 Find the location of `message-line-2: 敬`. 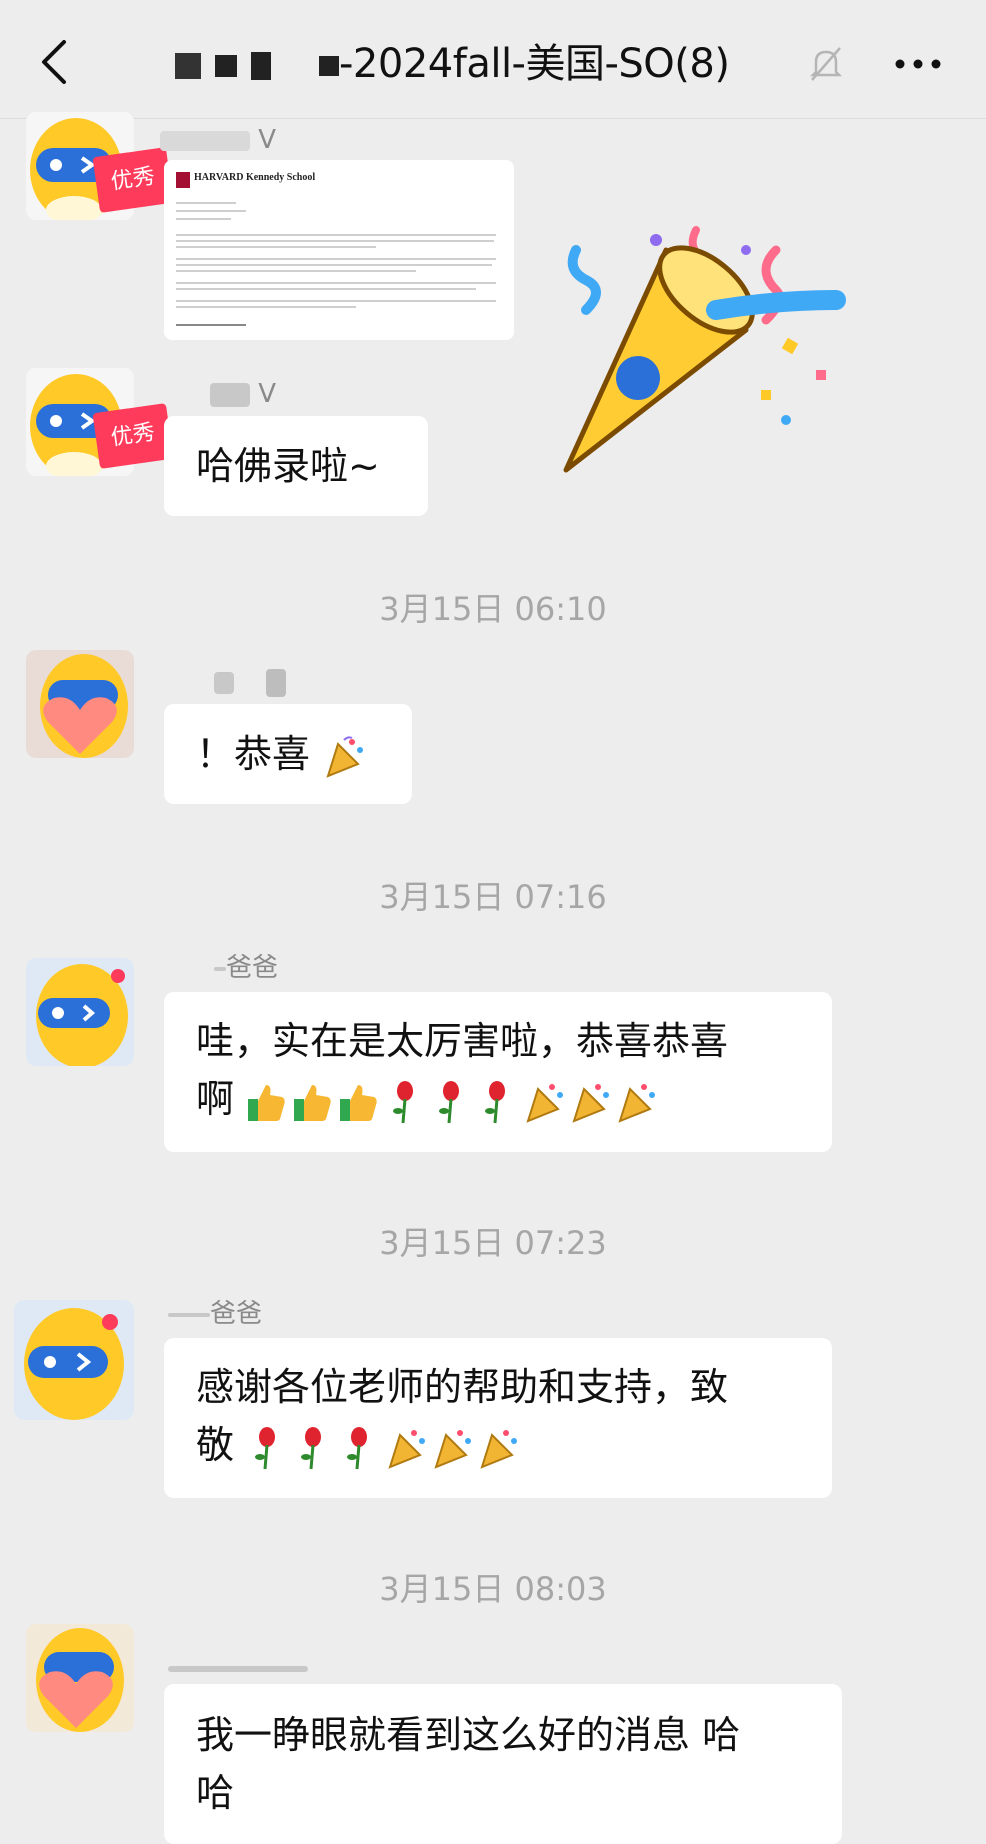

message-line-2: 敬 is located at coordinates (498, 1445).